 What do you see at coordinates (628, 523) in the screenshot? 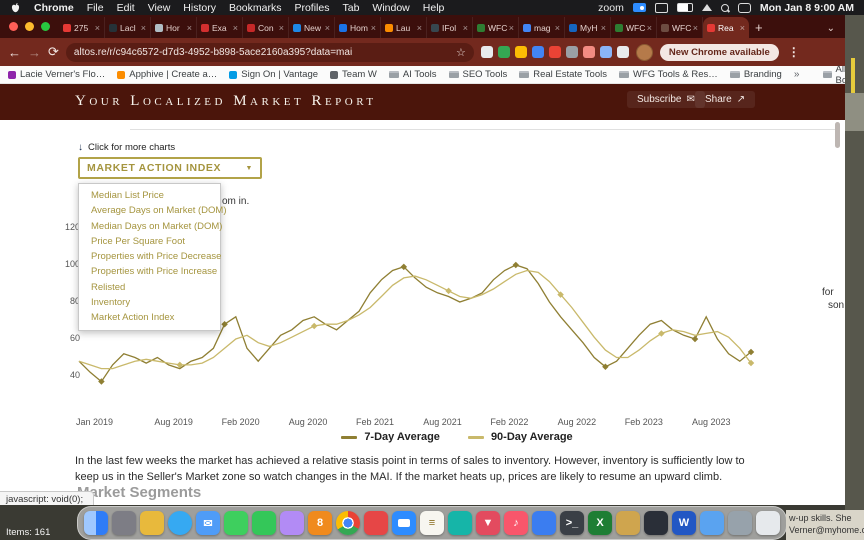
I see `dock-icon-folder` at bounding box center [628, 523].